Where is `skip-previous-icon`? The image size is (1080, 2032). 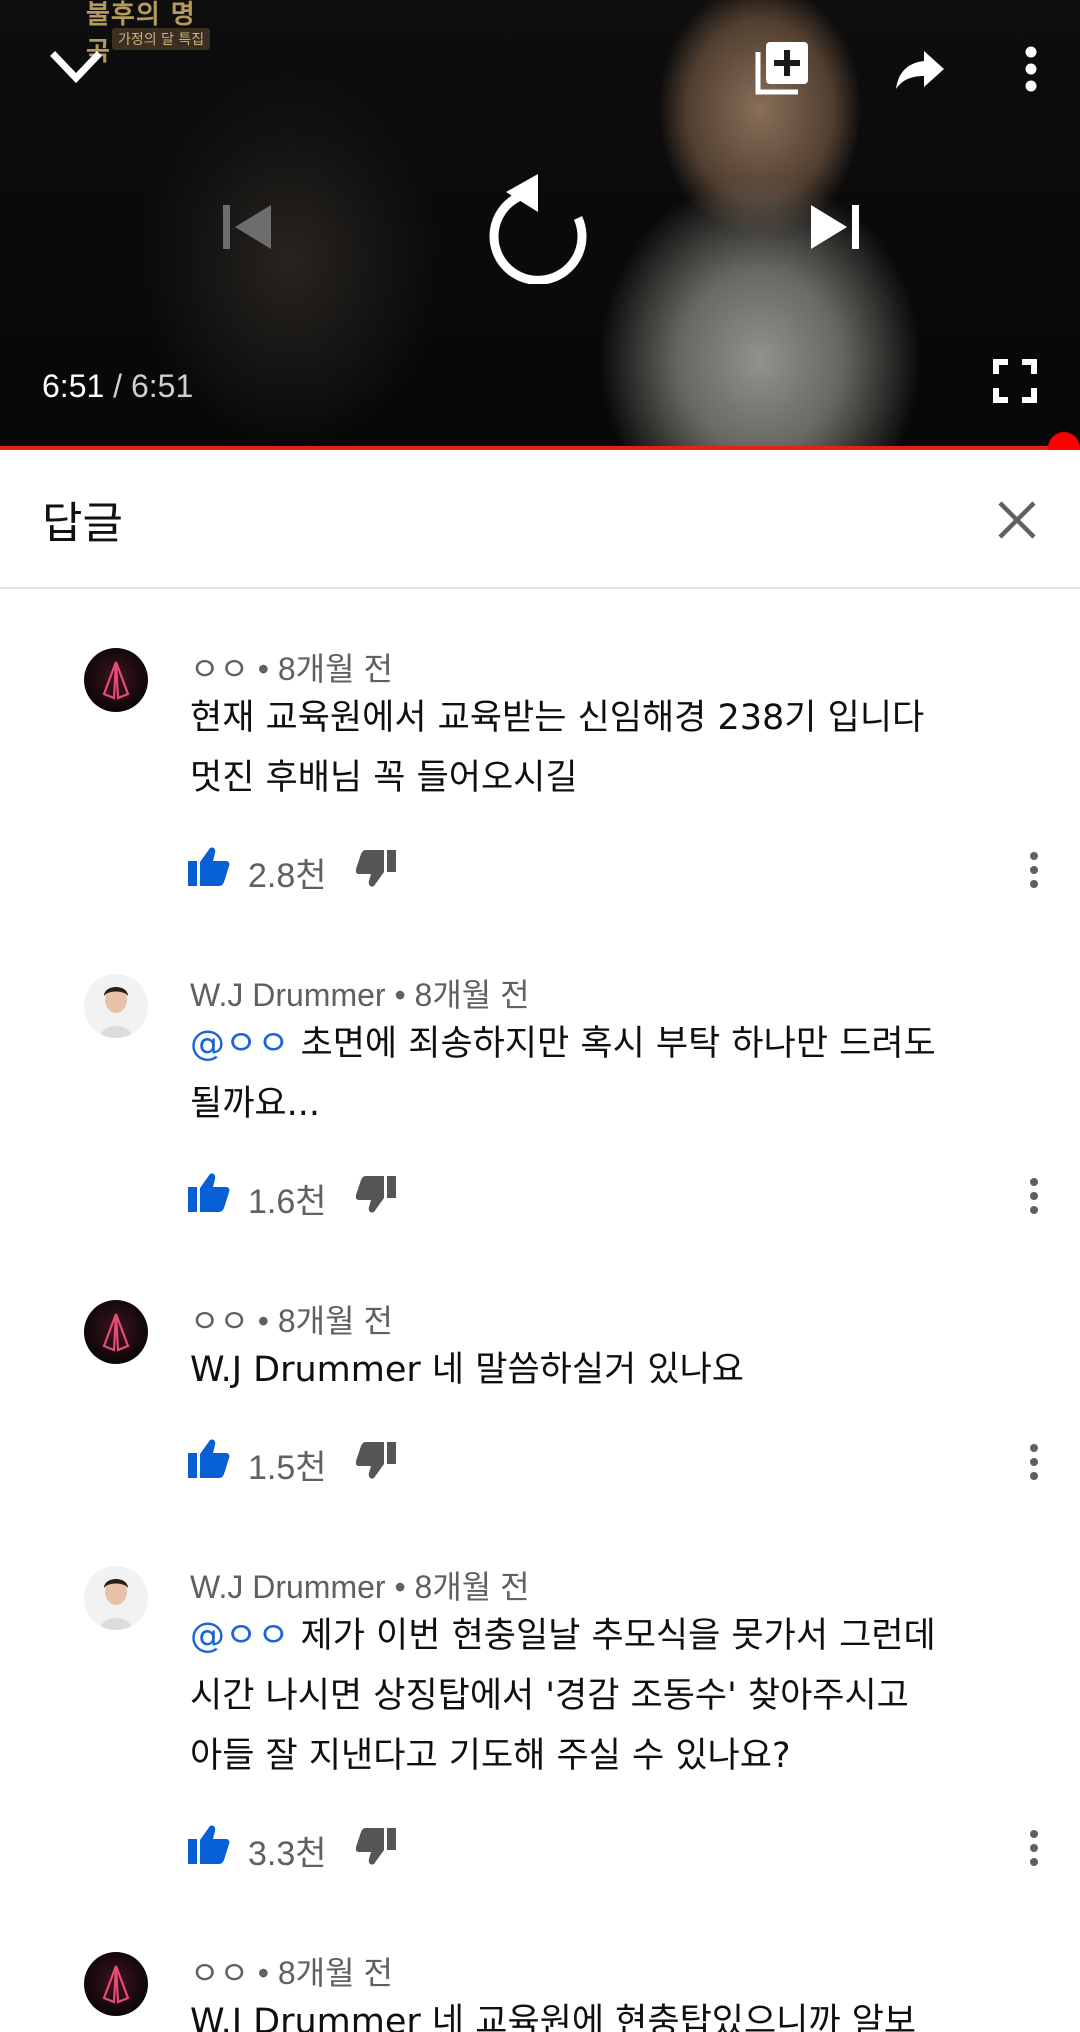
skip-previous-icon is located at coordinates (247, 227).